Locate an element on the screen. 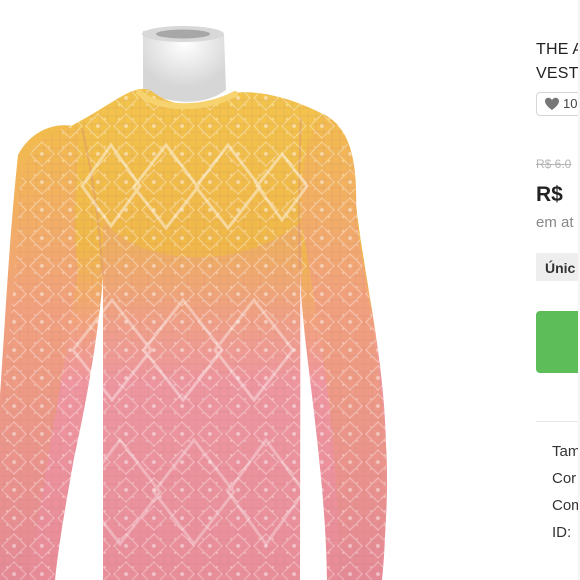  detail-size: Tam is located at coordinates (566, 451).